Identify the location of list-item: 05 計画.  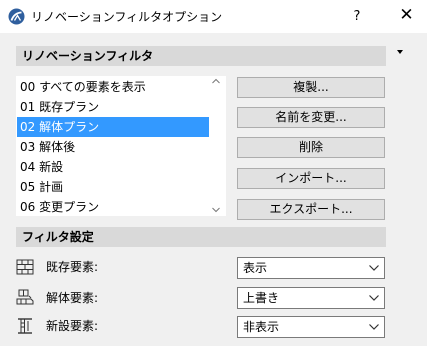
(113, 187).